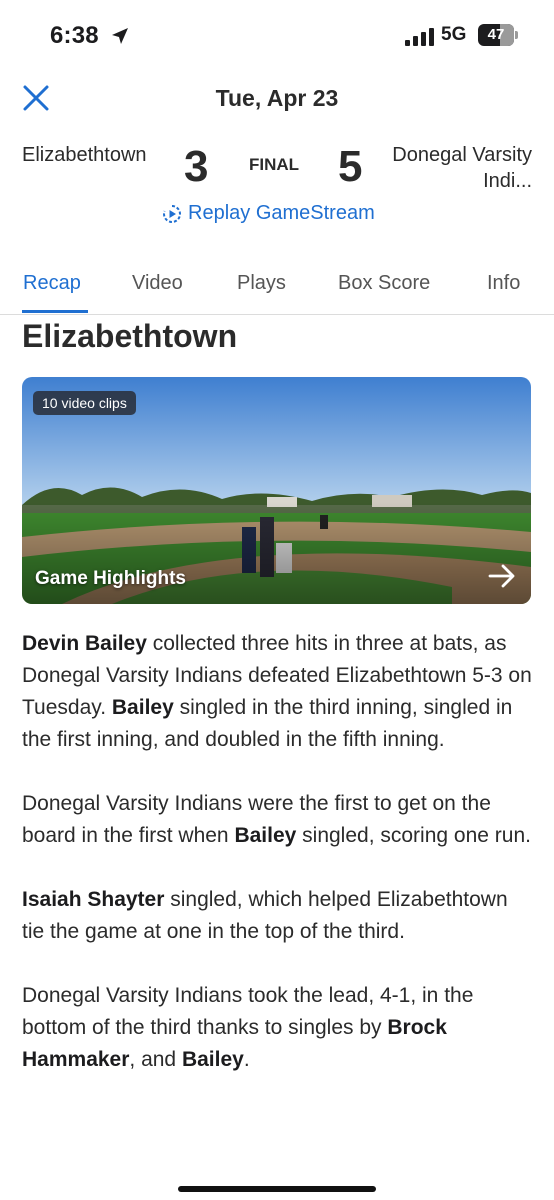 This screenshot has width=554, height=1200. I want to click on active-tab-indicator, so click(55, 311).